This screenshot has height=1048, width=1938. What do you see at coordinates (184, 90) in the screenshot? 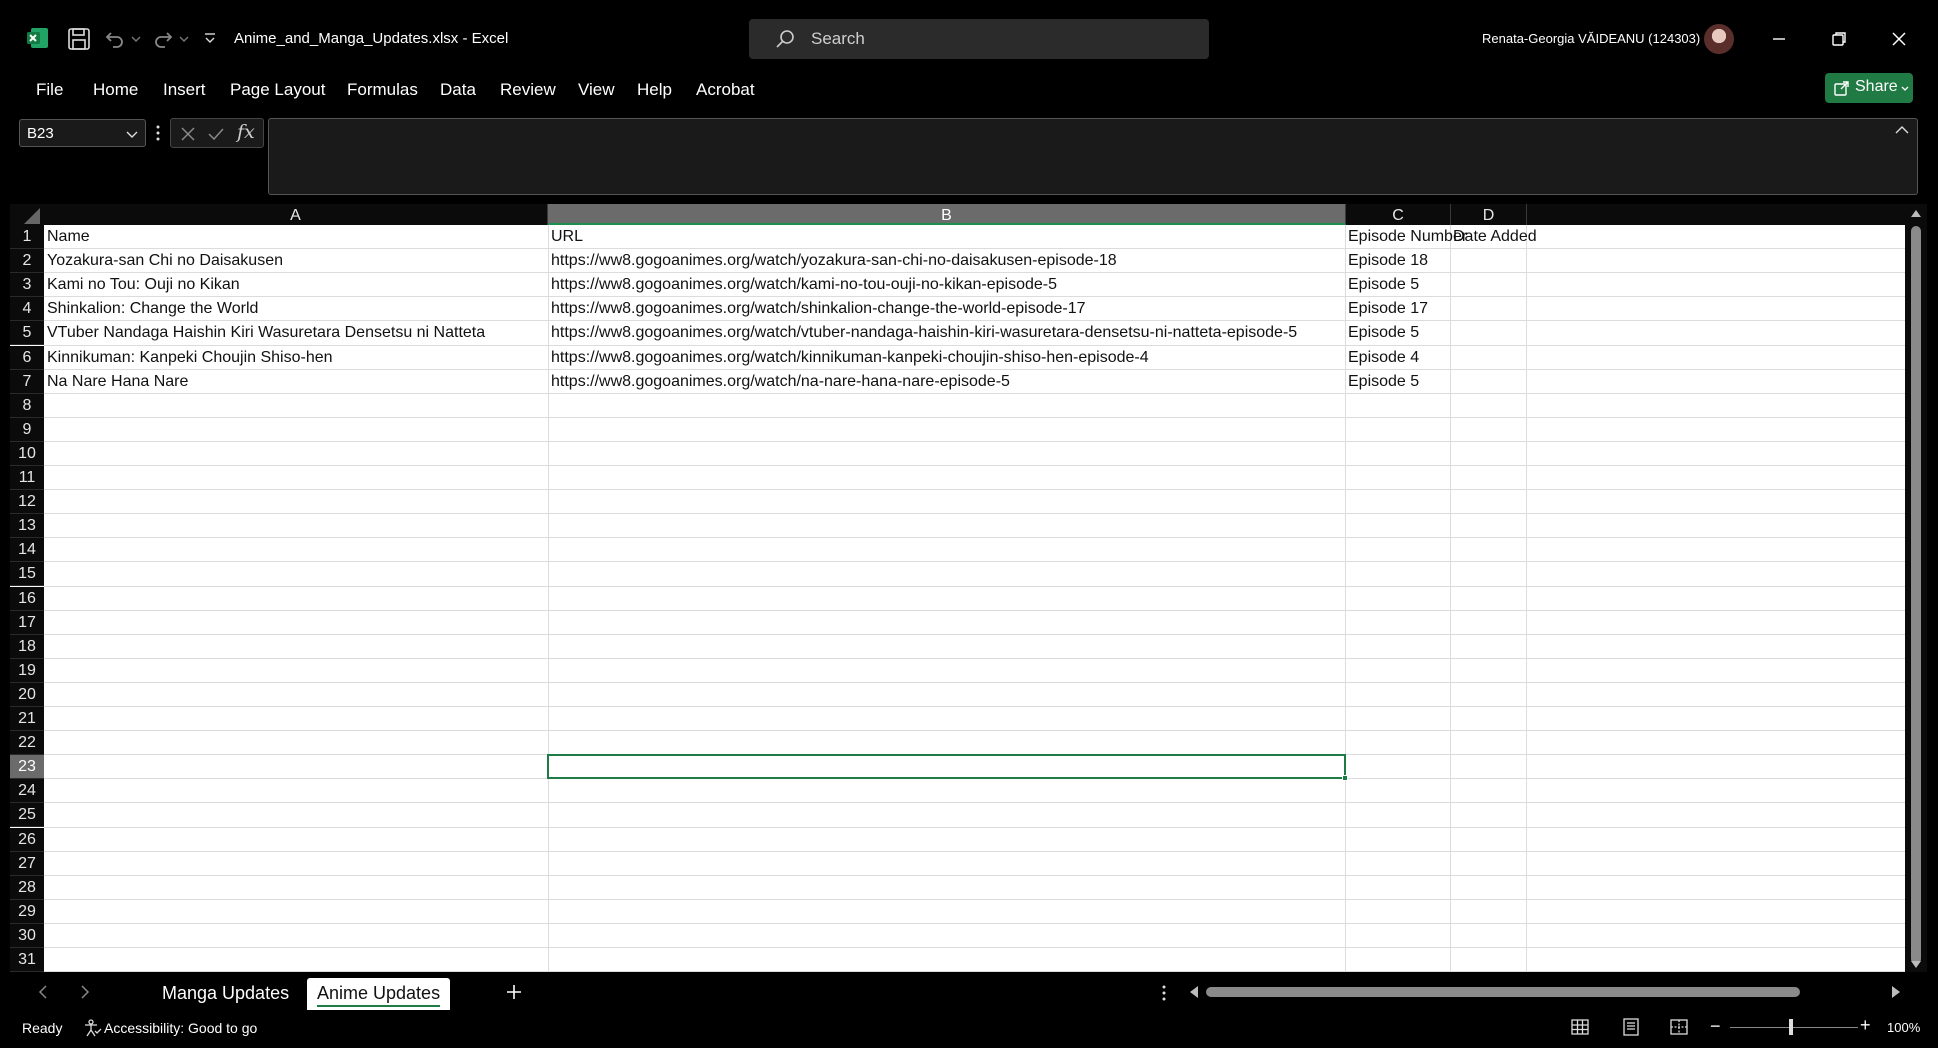
I see `menu-insert: Insert` at bounding box center [184, 90].